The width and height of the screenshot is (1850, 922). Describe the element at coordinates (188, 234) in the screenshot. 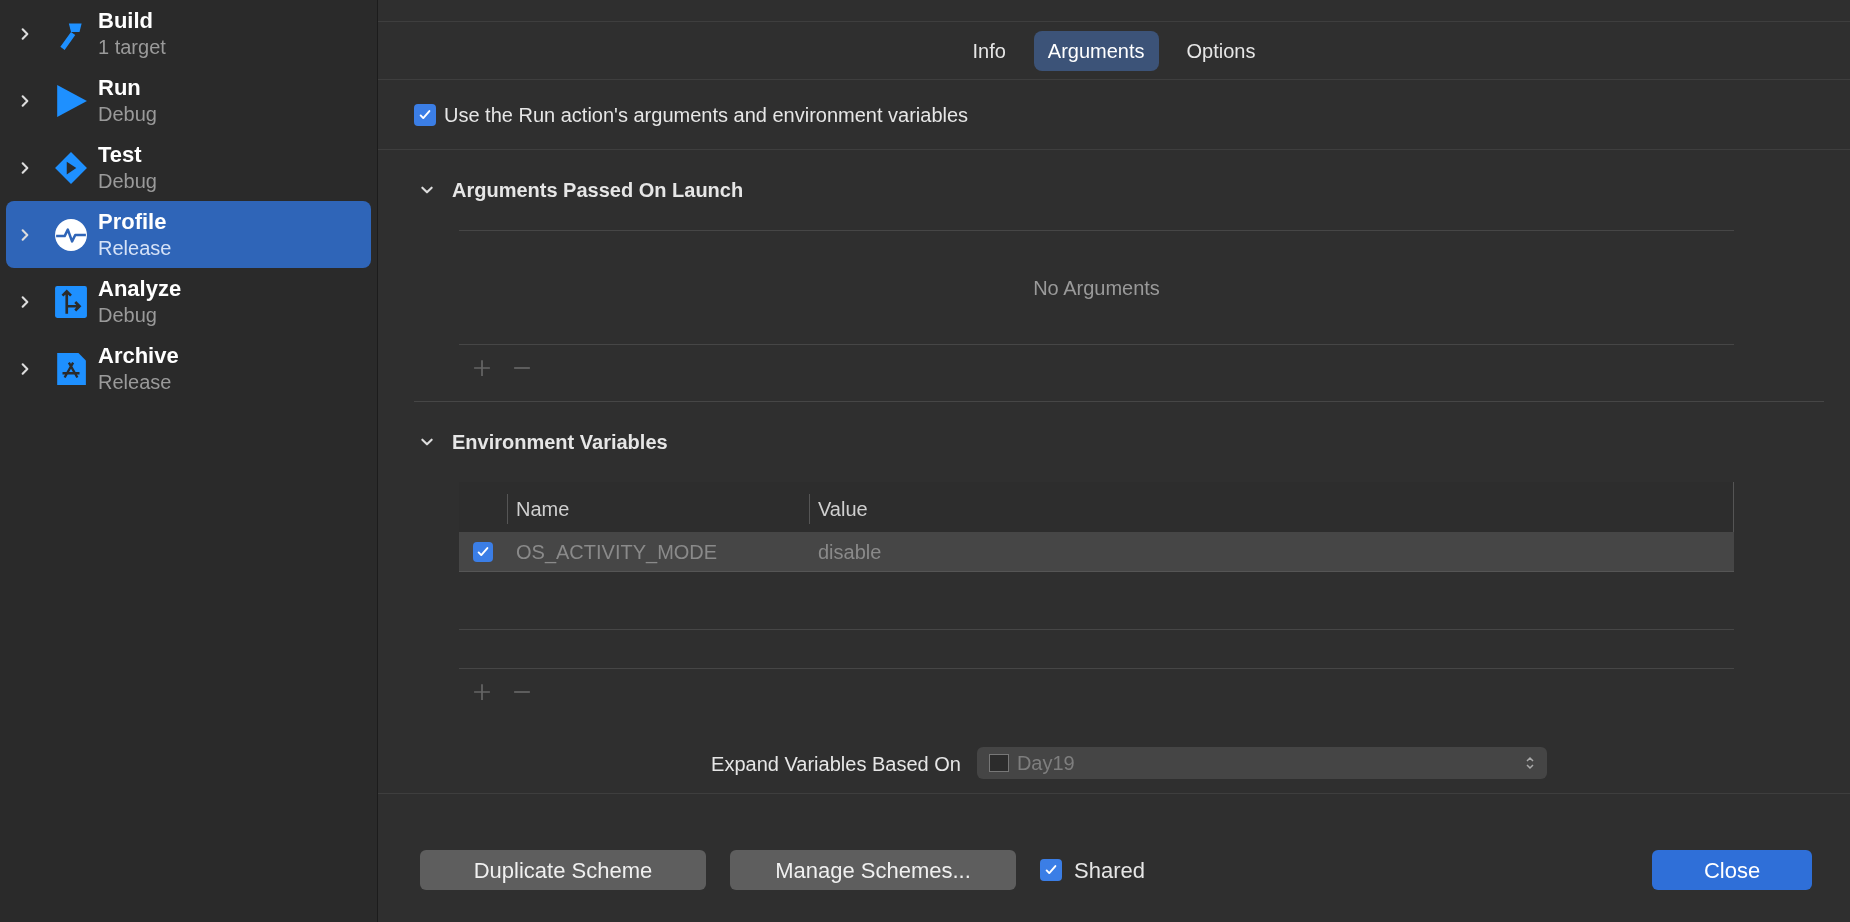

I see `scheme-action-item: Profile Release` at that location.